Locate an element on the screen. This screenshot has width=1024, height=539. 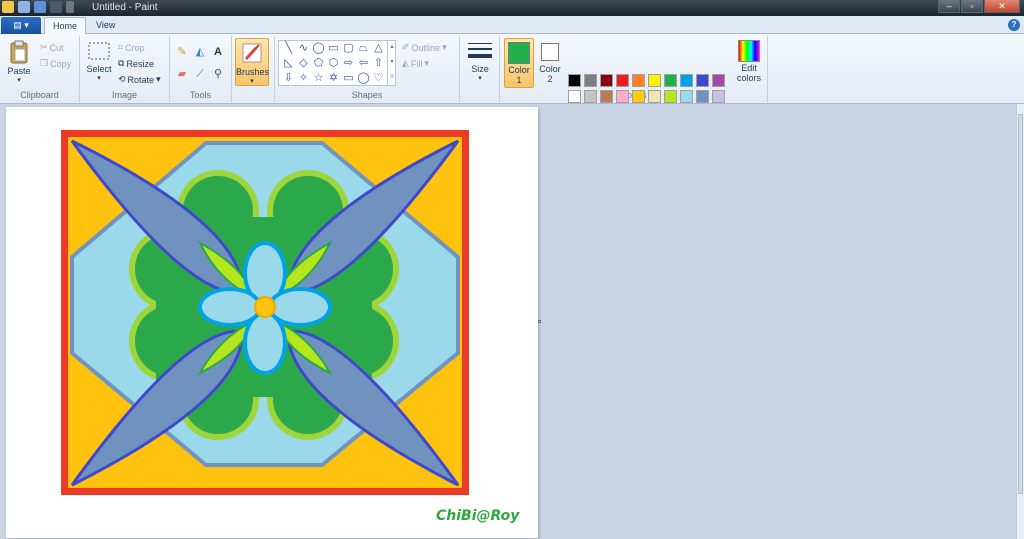
four-point-star-shape-icon: ✧ is located at coordinates (303, 78).